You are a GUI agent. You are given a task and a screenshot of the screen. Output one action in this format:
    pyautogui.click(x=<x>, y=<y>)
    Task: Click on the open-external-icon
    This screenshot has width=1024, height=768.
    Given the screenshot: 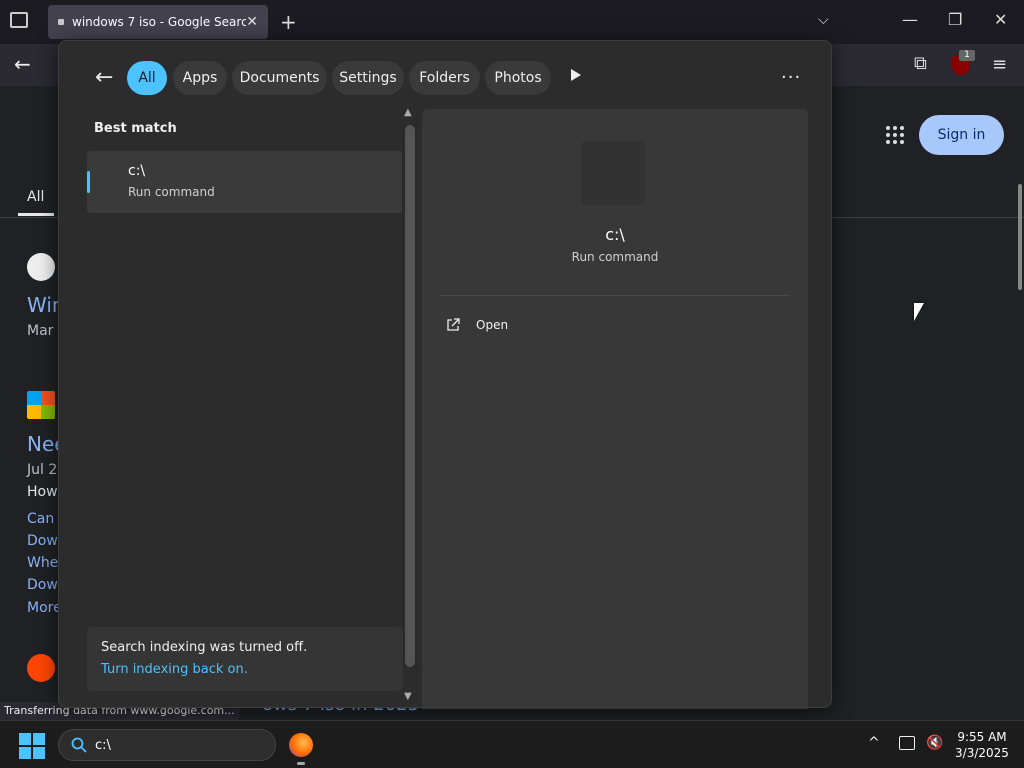 What is the action you would take?
    pyautogui.click(x=453, y=324)
    